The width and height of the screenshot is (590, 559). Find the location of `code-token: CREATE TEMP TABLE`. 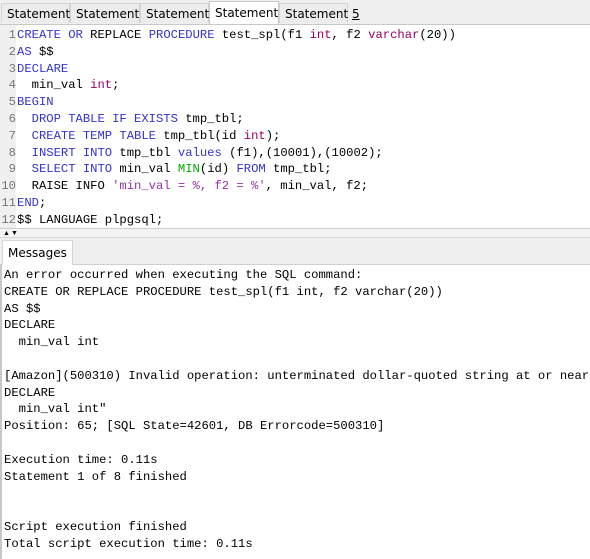

code-token: CREATE TEMP TABLE is located at coordinates (93, 135).